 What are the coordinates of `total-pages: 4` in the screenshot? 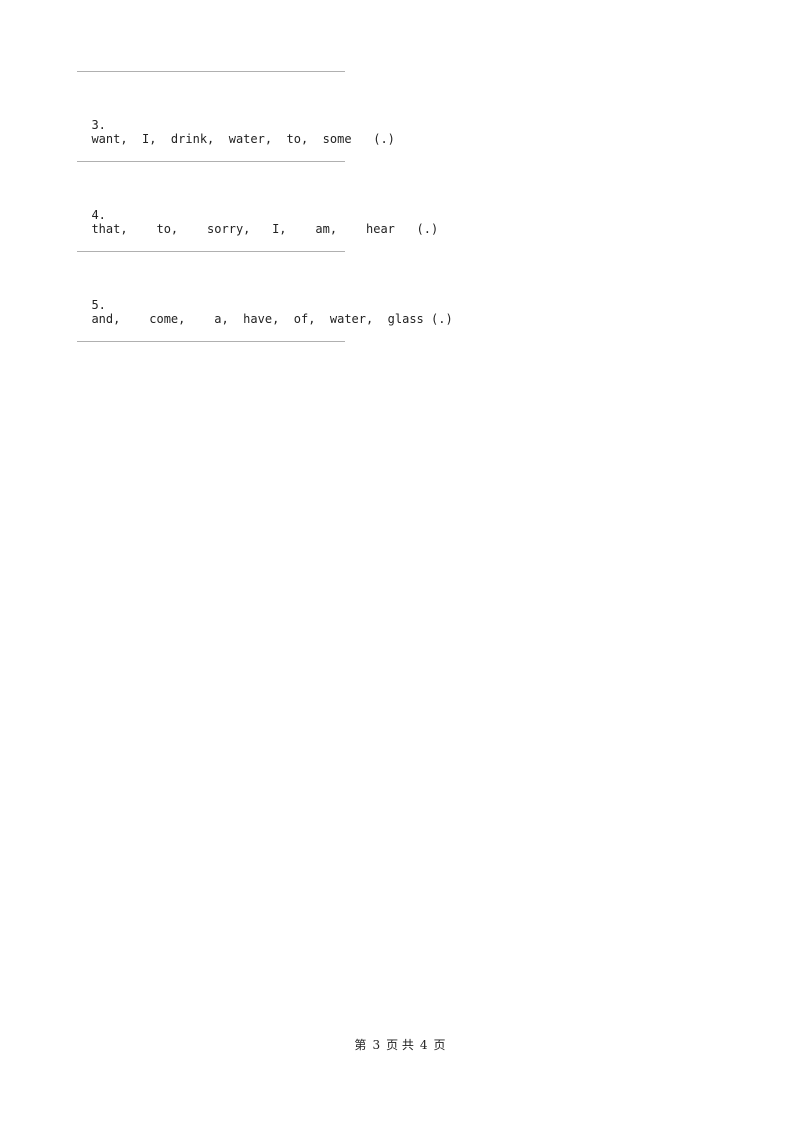 It's located at (423, 1045).